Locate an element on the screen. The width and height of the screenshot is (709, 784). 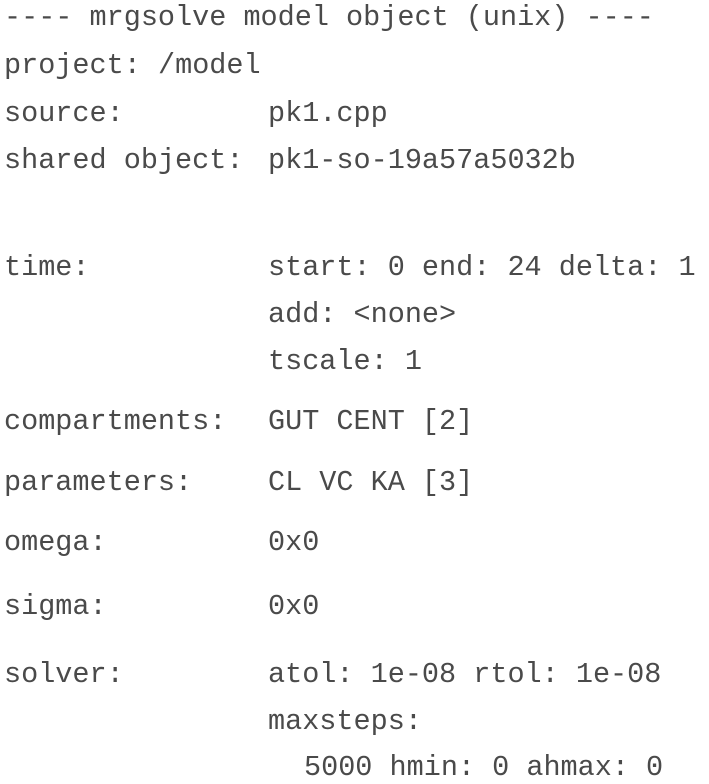
sigma-label: sigma: is located at coordinates (55, 606).